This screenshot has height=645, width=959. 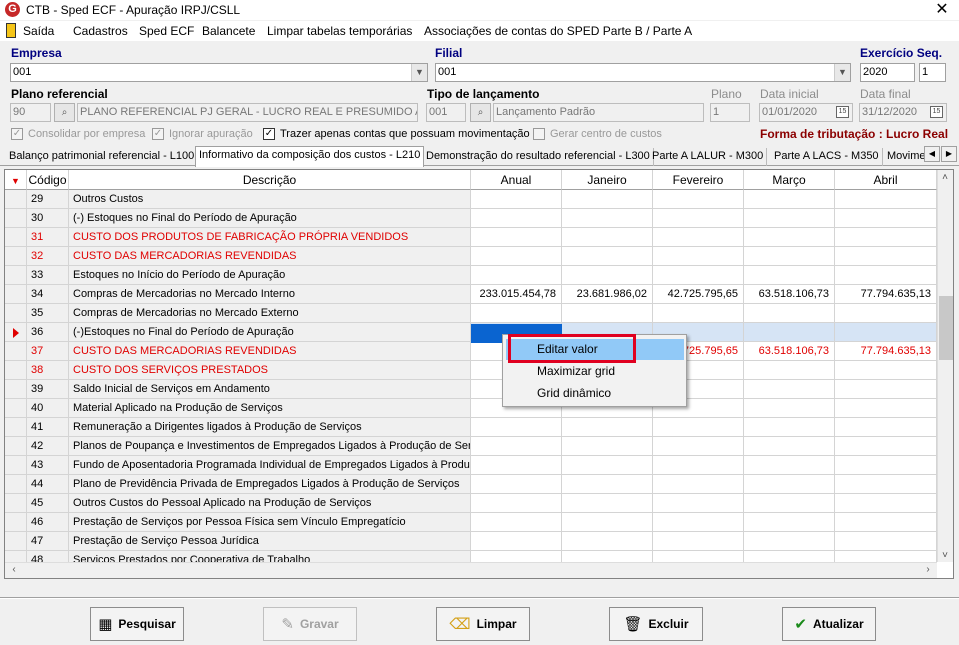 What do you see at coordinates (14, 569) in the screenshot?
I see `scroll-left-icon: ‹` at bounding box center [14, 569].